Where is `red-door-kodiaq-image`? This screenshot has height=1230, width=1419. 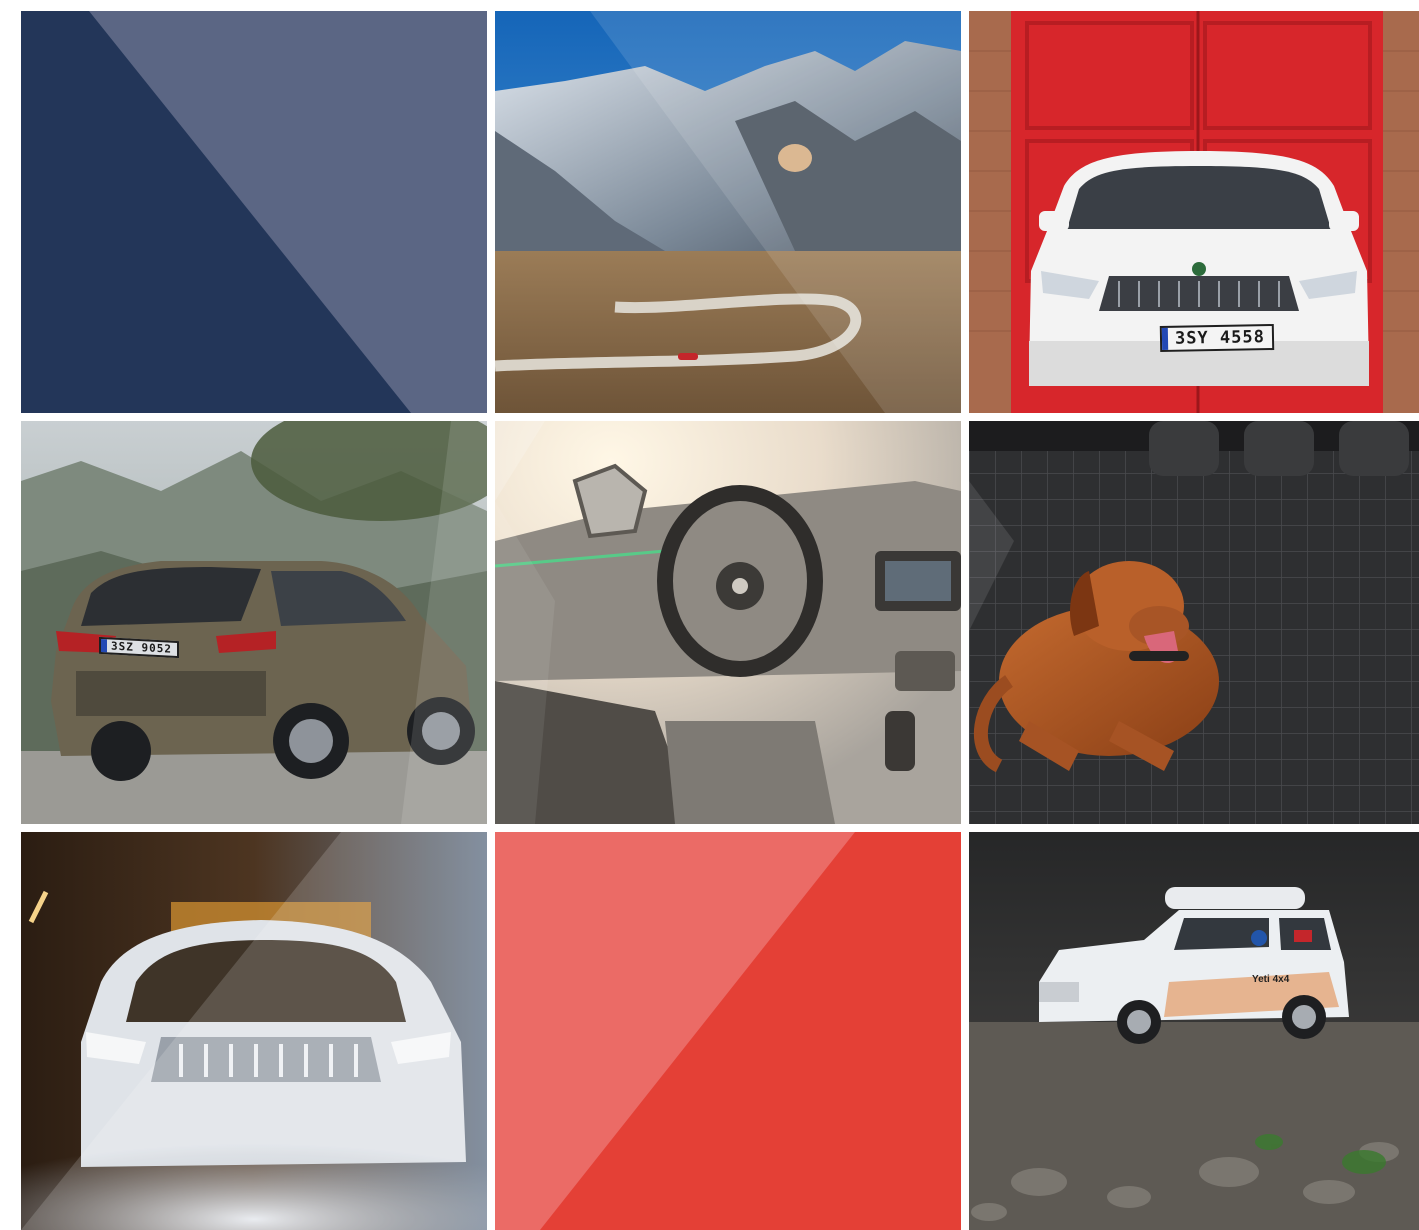 red-door-kodiaq-image is located at coordinates (1194, 212).